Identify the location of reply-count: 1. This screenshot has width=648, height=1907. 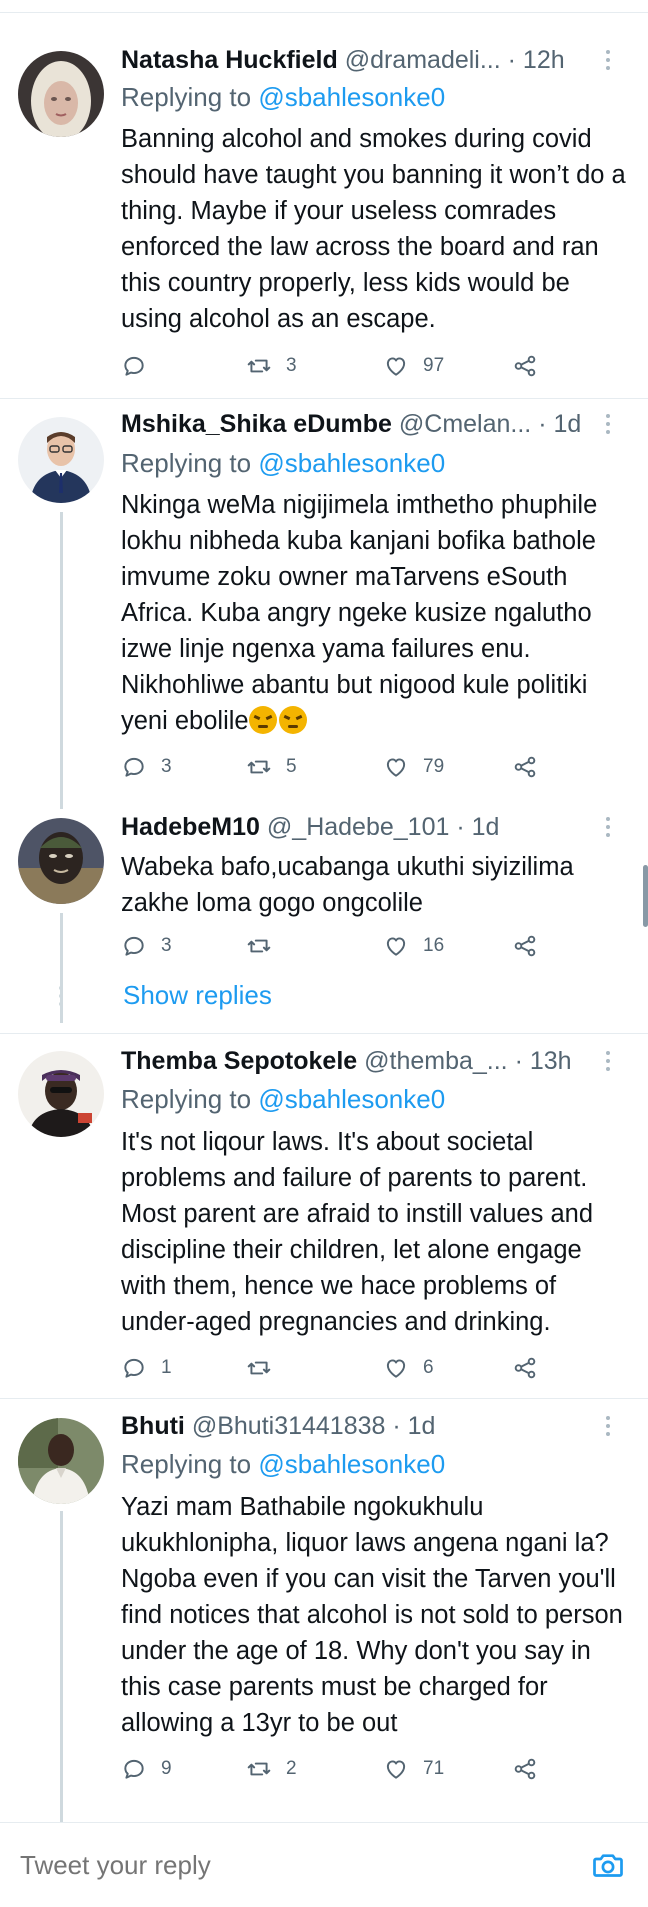
(166, 1367).